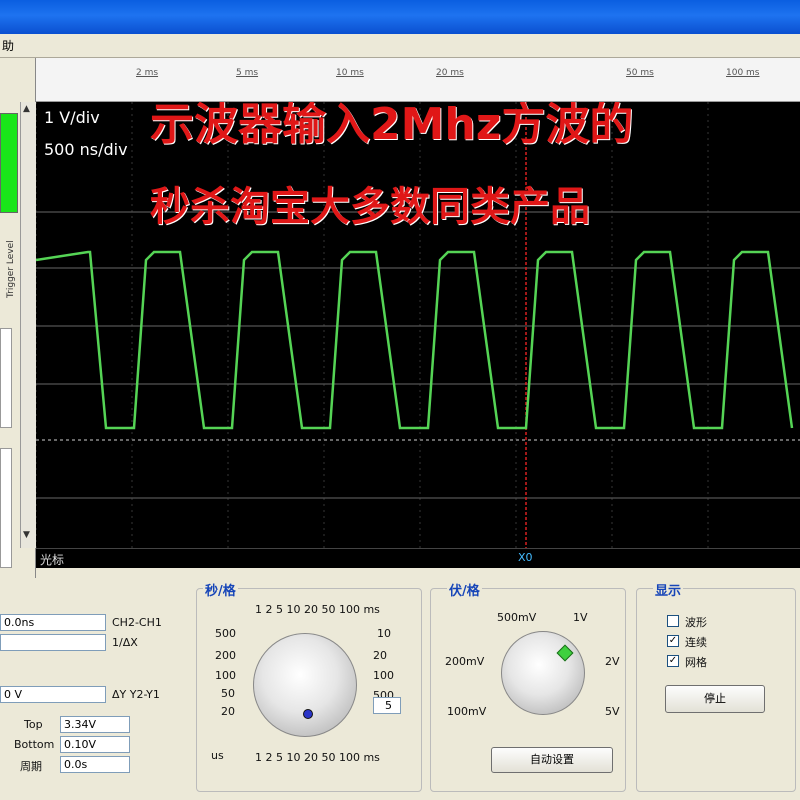  Describe the element at coordinates (305, 685) in the screenshot. I see `timebase-knob` at that location.